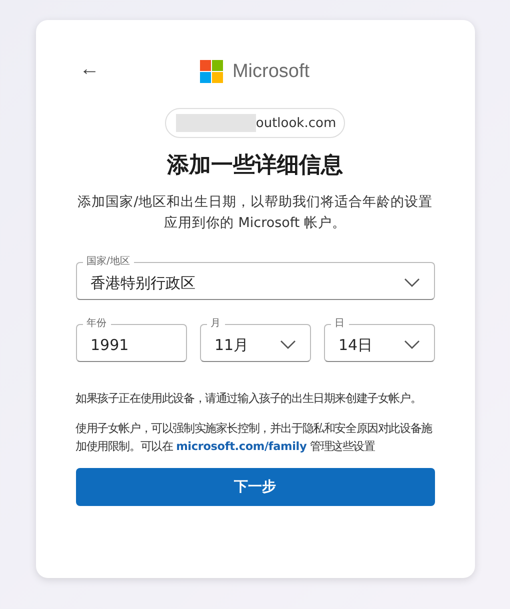  What do you see at coordinates (90, 69) in the screenshot?
I see `back-button: ←` at bounding box center [90, 69].